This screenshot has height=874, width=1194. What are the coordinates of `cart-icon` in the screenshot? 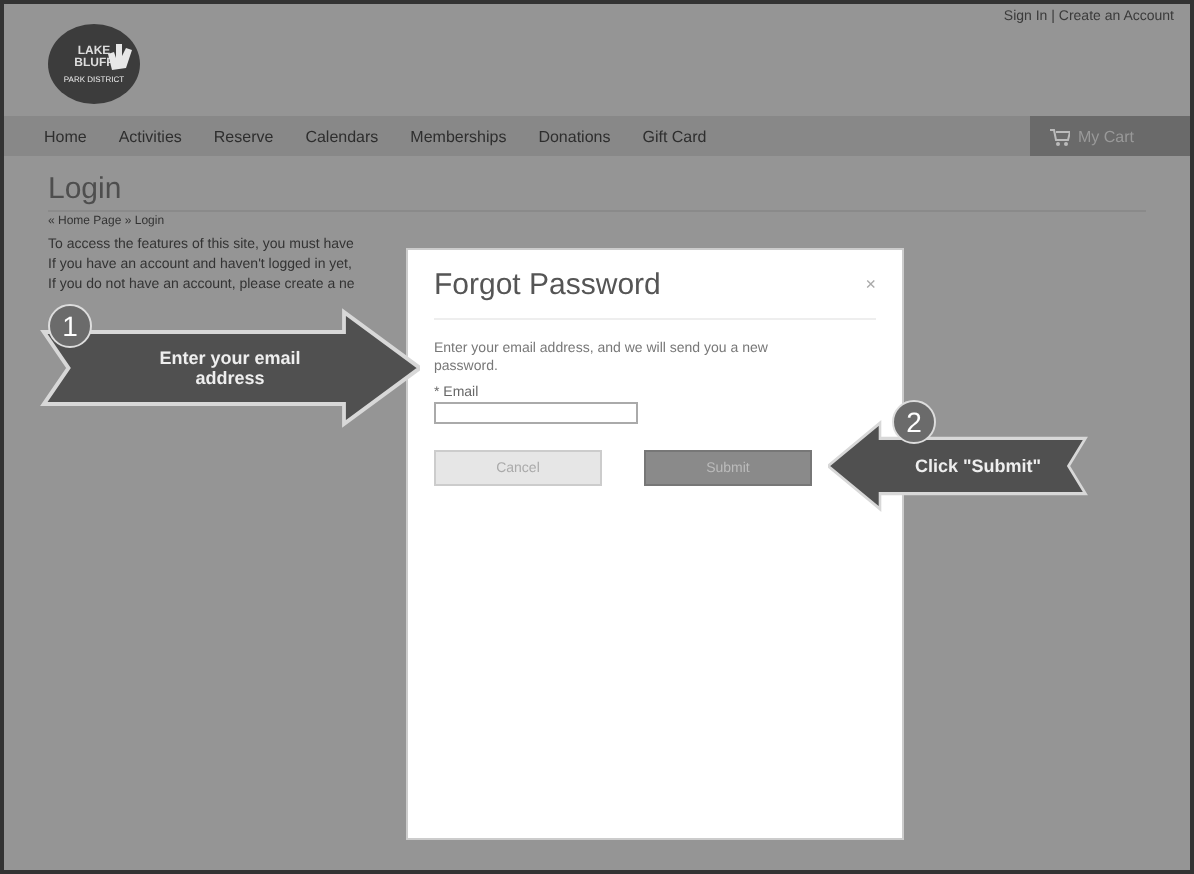 It's located at (1060, 136).